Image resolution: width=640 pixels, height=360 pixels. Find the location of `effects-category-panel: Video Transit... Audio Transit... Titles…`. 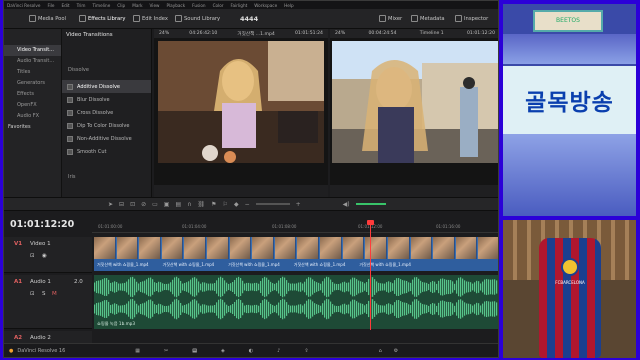

effects-category-panel: Video Transit... Audio Transit... Titles… is located at coordinates (33, 120).